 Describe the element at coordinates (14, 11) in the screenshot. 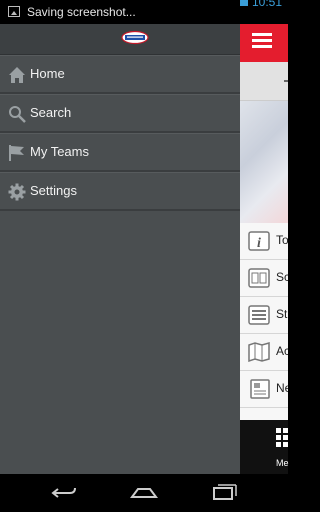

I see `screenshot-notification-icon` at that location.